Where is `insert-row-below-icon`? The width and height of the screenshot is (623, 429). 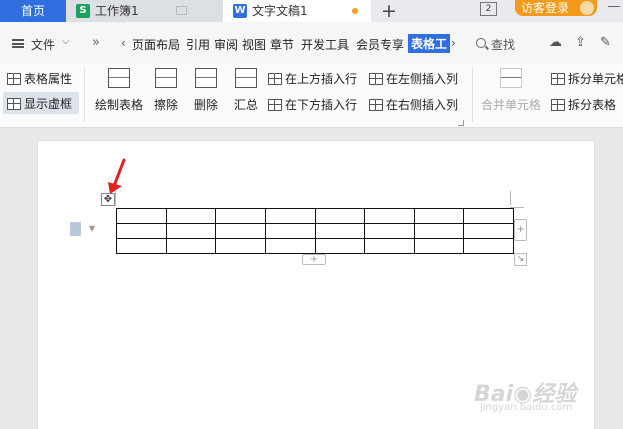
insert-row-below-icon is located at coordinates (275, 104).